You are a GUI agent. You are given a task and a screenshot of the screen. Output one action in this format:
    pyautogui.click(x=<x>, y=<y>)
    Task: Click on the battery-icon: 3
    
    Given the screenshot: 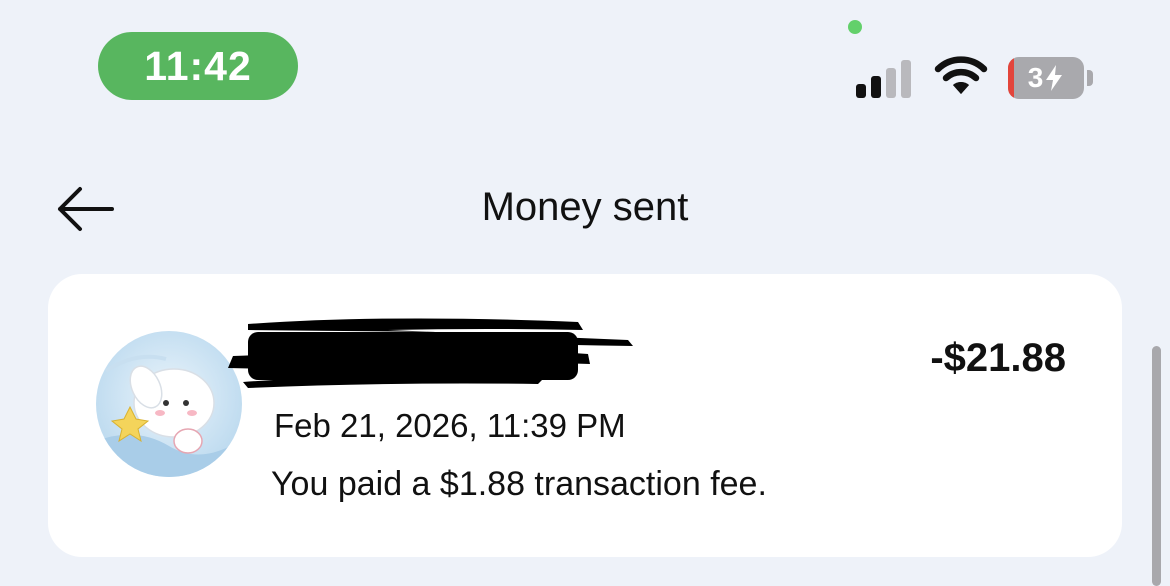 What is the action you would take?
    pyautogui.click(x=1051, y=78)
    